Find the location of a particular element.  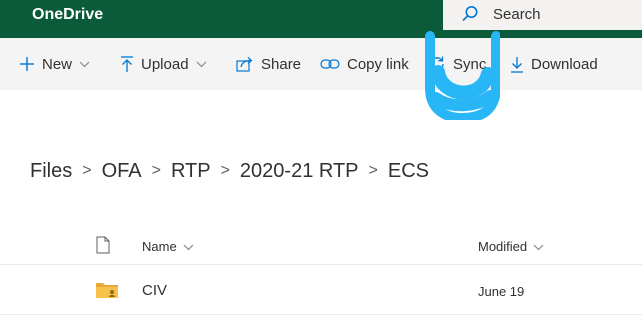

plus-icon is located at coordinates (27, 64).